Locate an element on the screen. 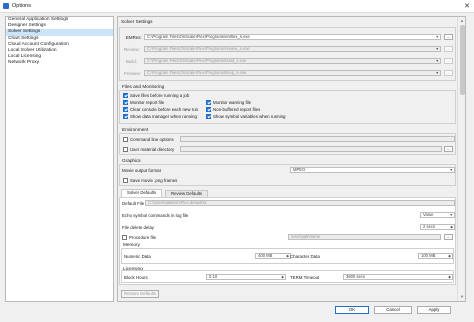 This screenshot has height=322, width=474. apply-button: Apply is located at coordinates (434, 310).